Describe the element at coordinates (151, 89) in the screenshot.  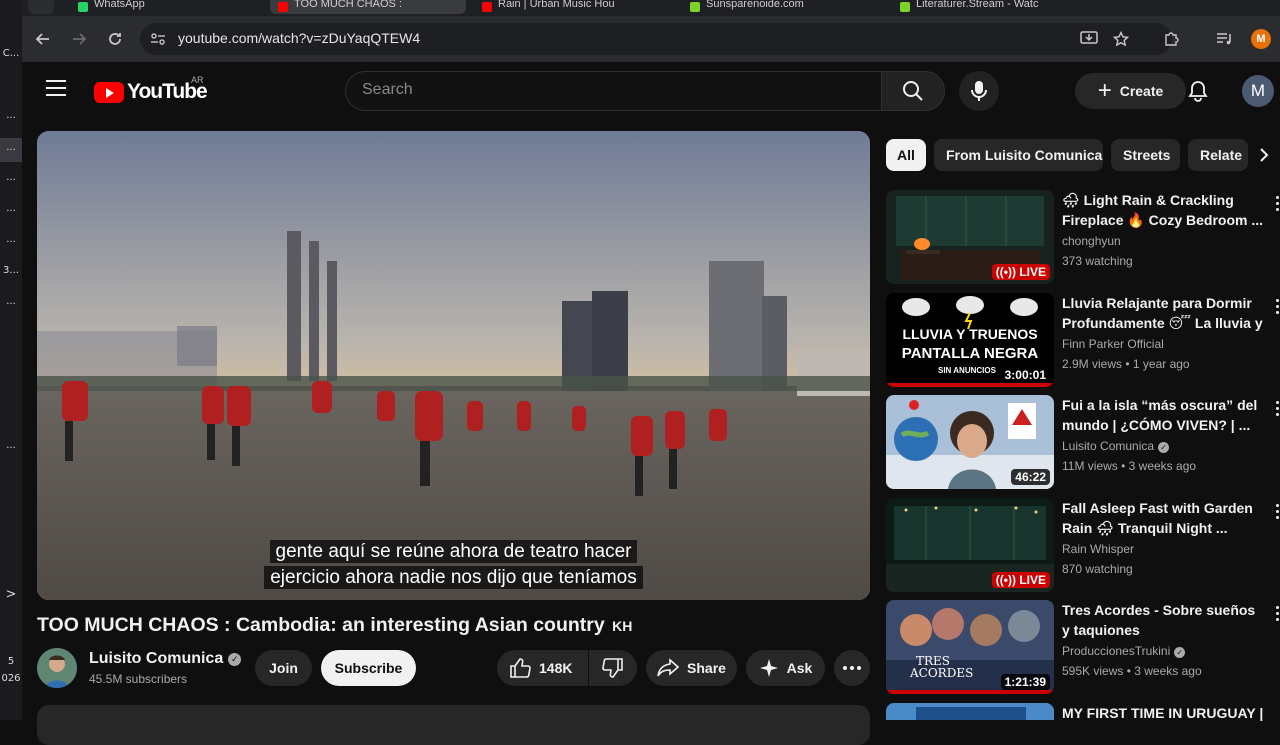
I see `youtube-logo: YouTube AR` at that location.